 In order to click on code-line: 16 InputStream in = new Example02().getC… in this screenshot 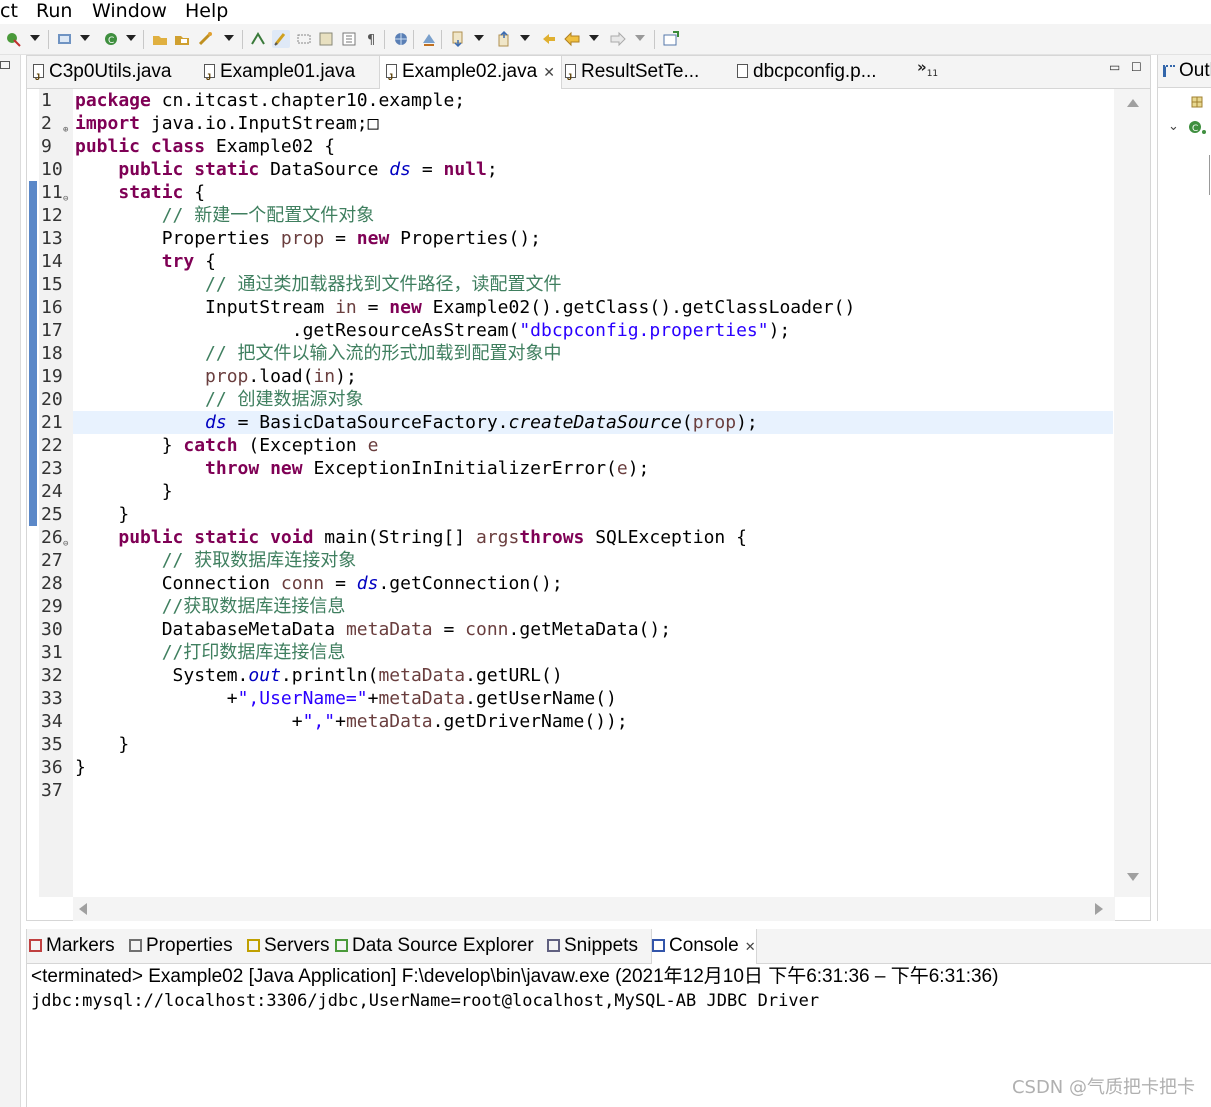, I will do `click(577, 307)`.